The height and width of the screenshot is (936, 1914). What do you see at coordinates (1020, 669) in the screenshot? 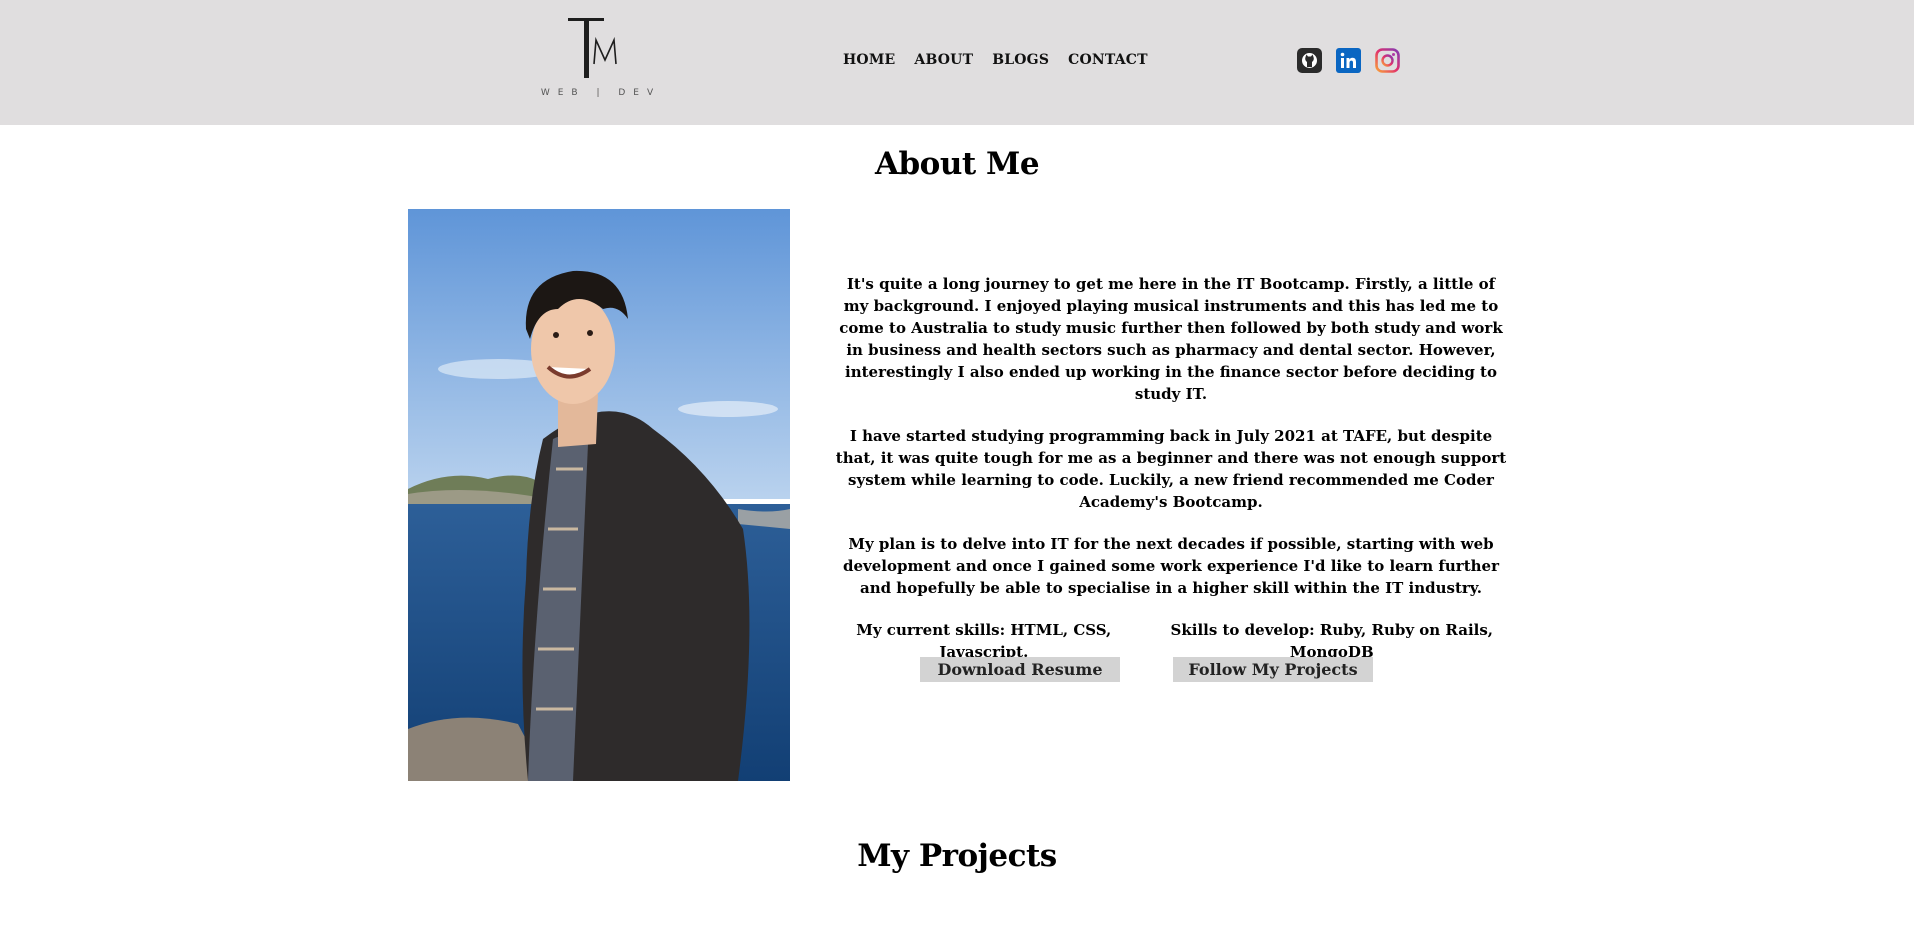
I see `download-resume-button: Download Resume` at bounding box center [1020, 669].